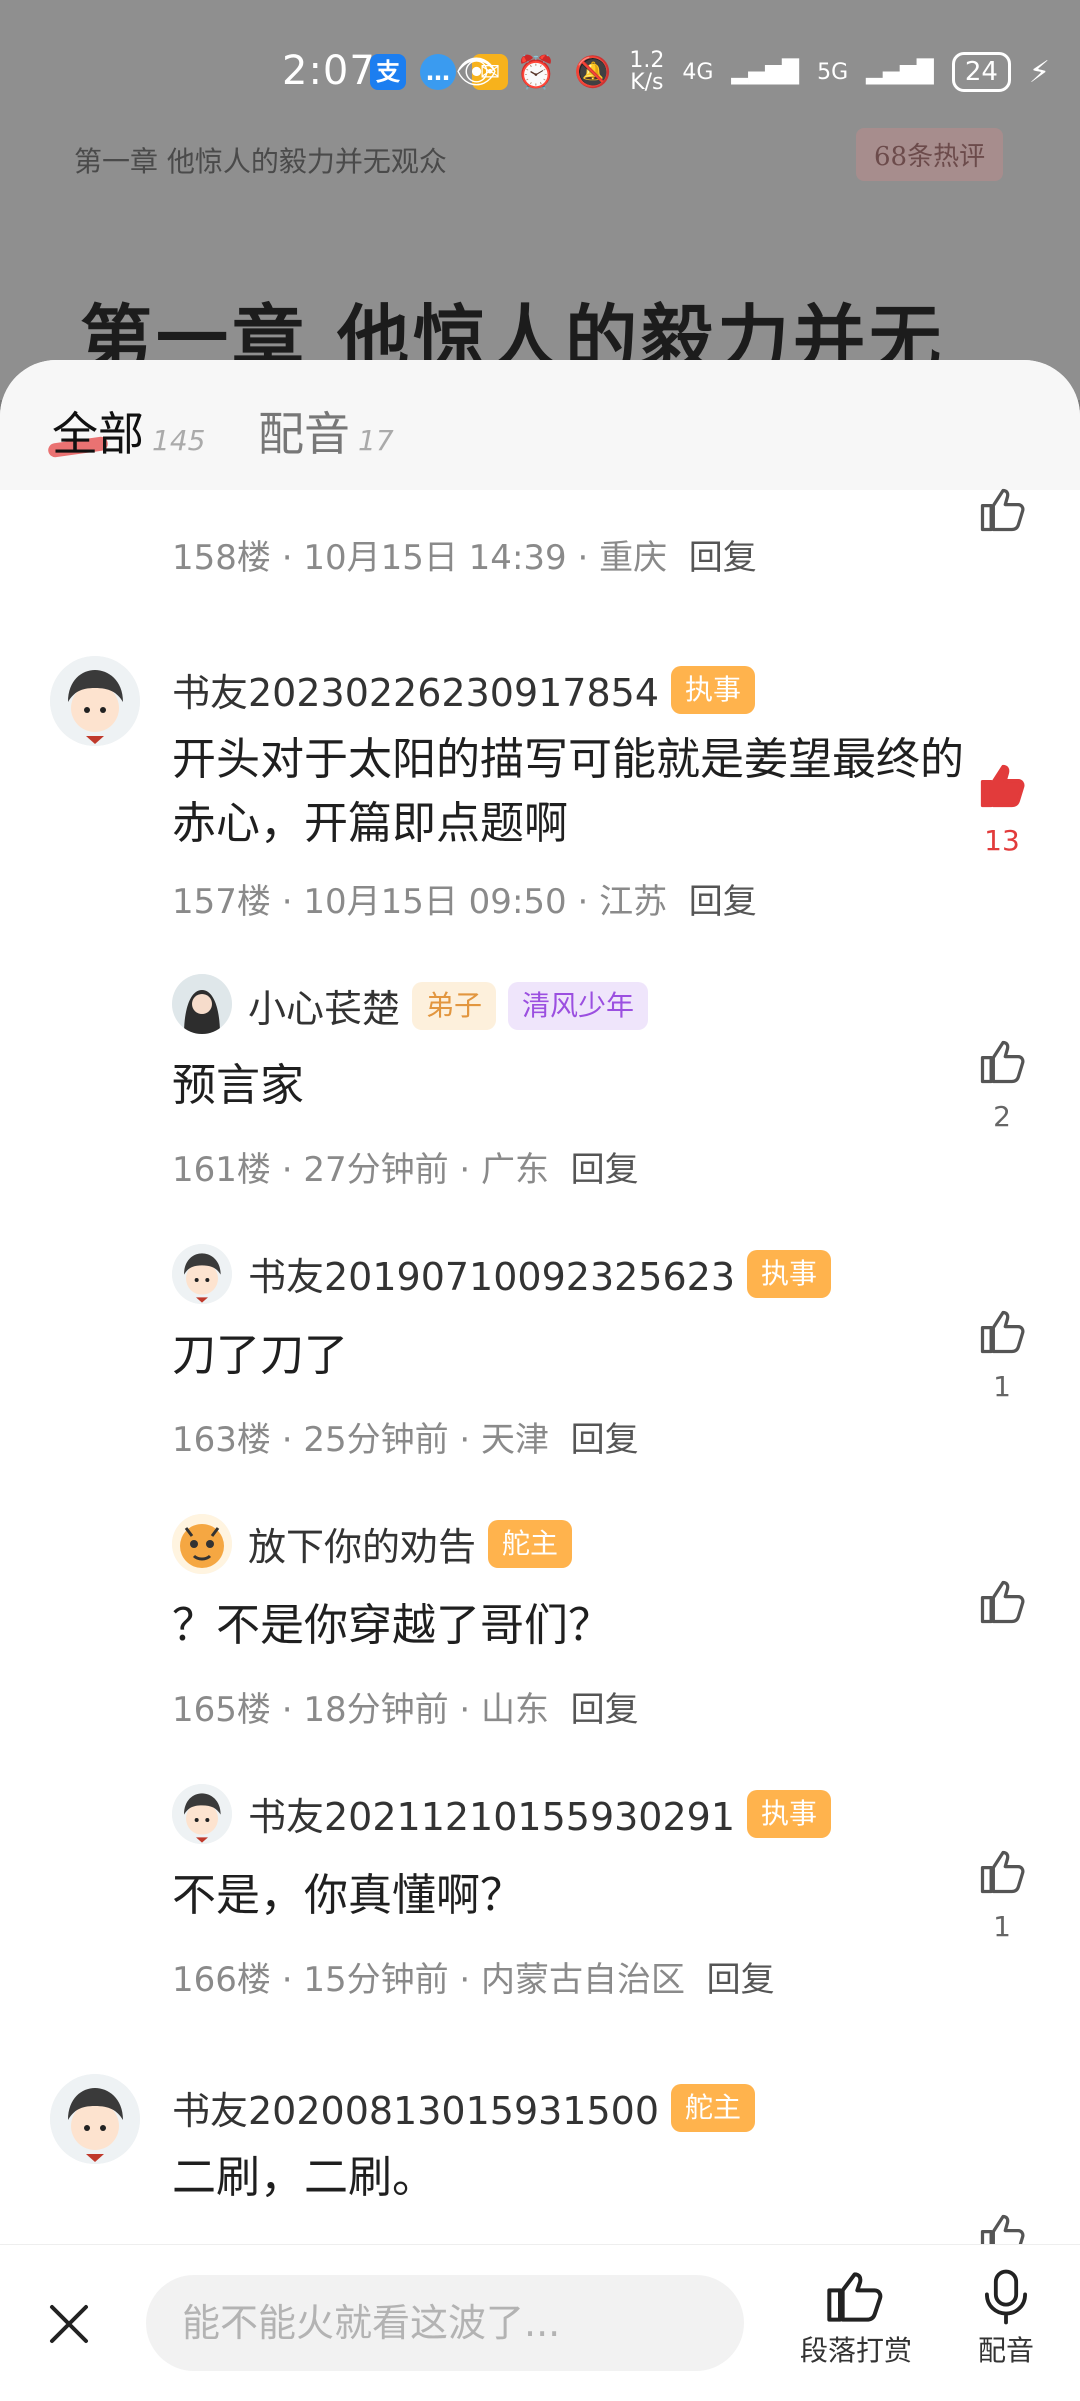 The width and height of the screenshot is (1080, 2401). What do you see at coordinates (930, 154) in the screenshot?
I see `hot-comments-badge: 68条热评` at bounding box center [930, 154].